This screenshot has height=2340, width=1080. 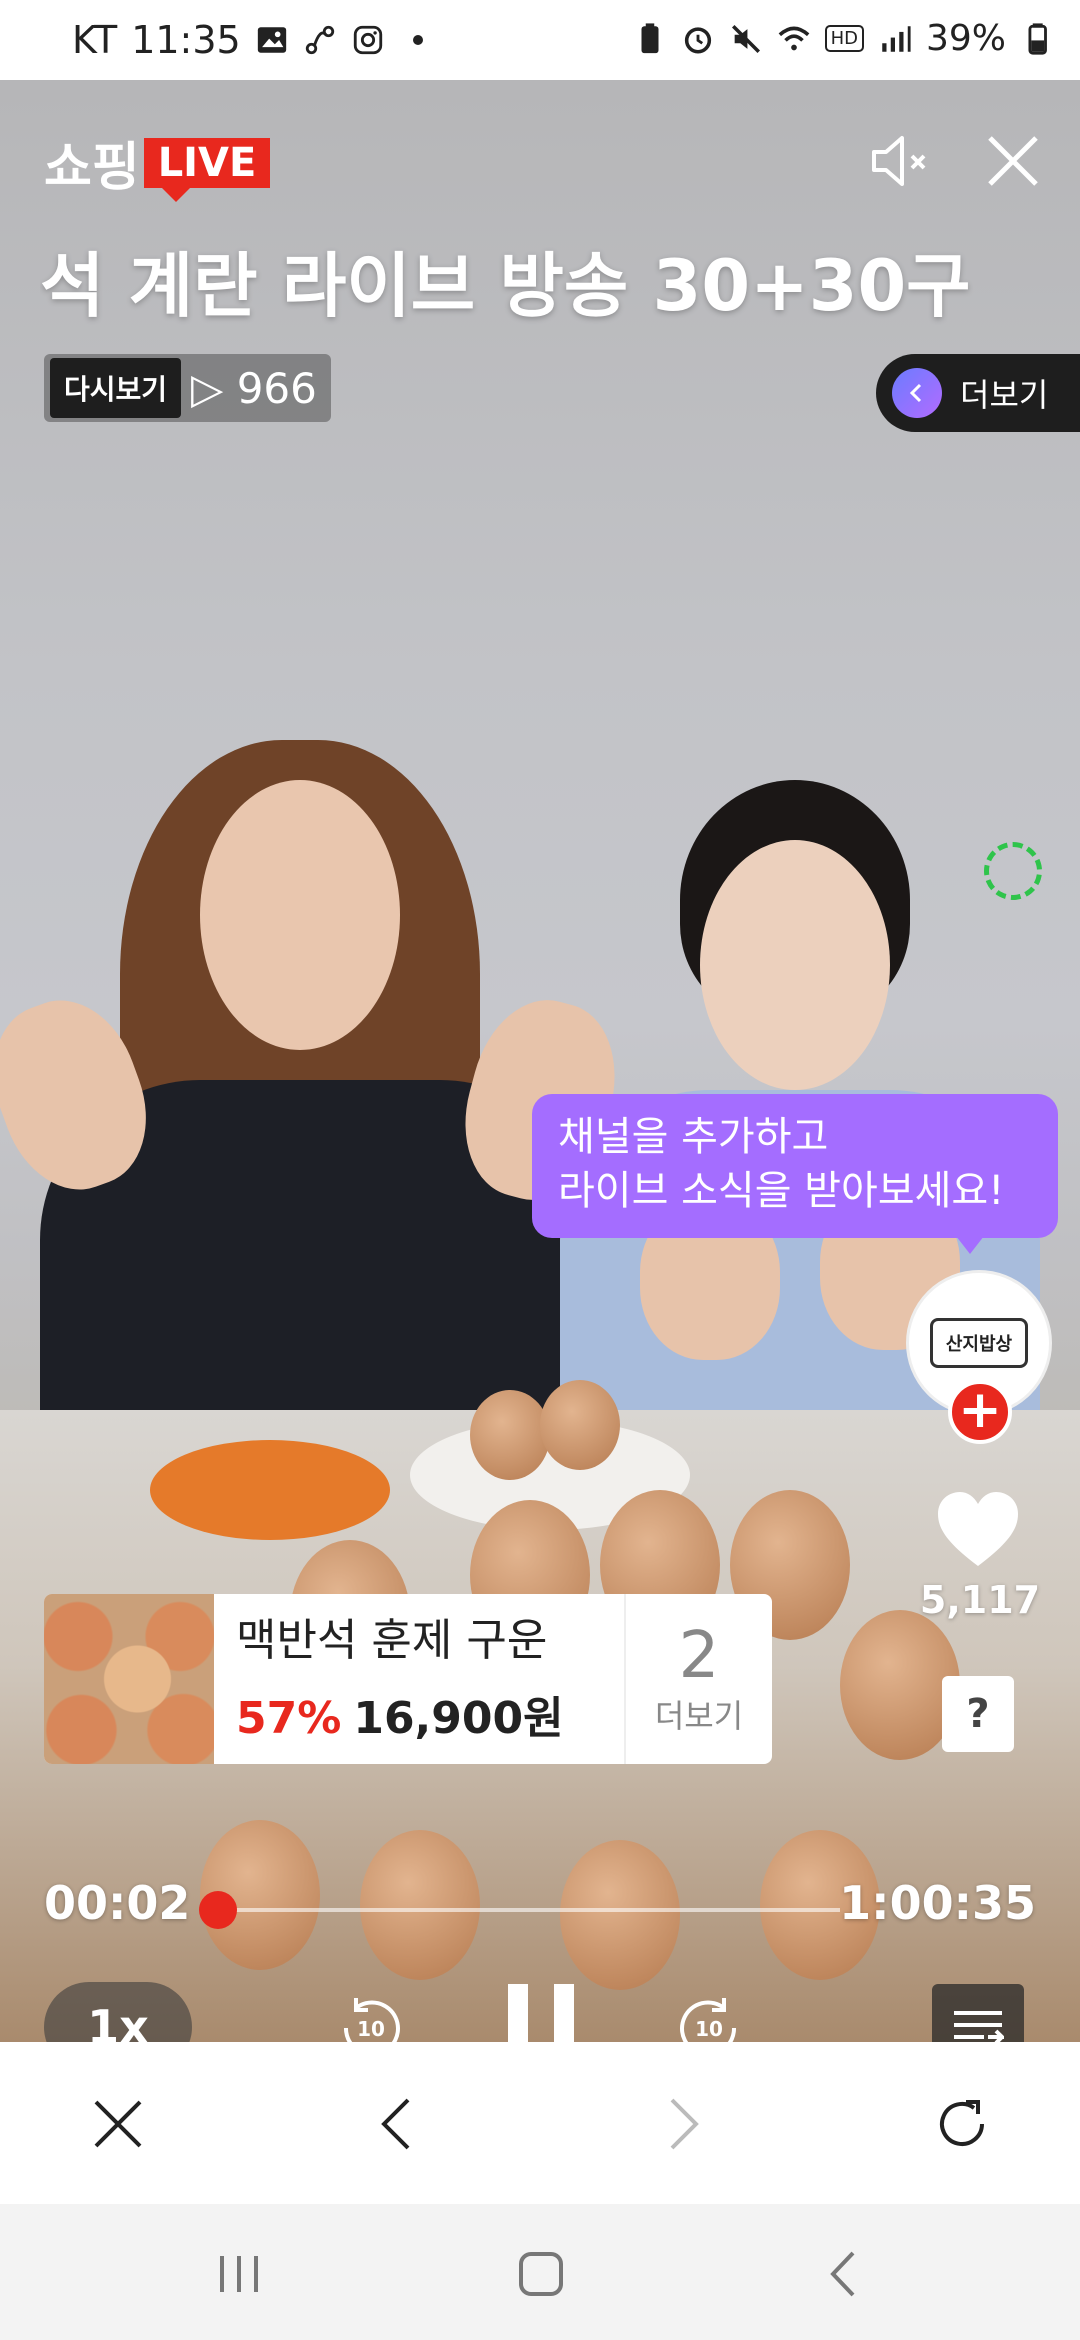 What do you see at coordinates (218, 1910) in the screenshot?
I see `seek-knob` at bounding box center [218, 1910].